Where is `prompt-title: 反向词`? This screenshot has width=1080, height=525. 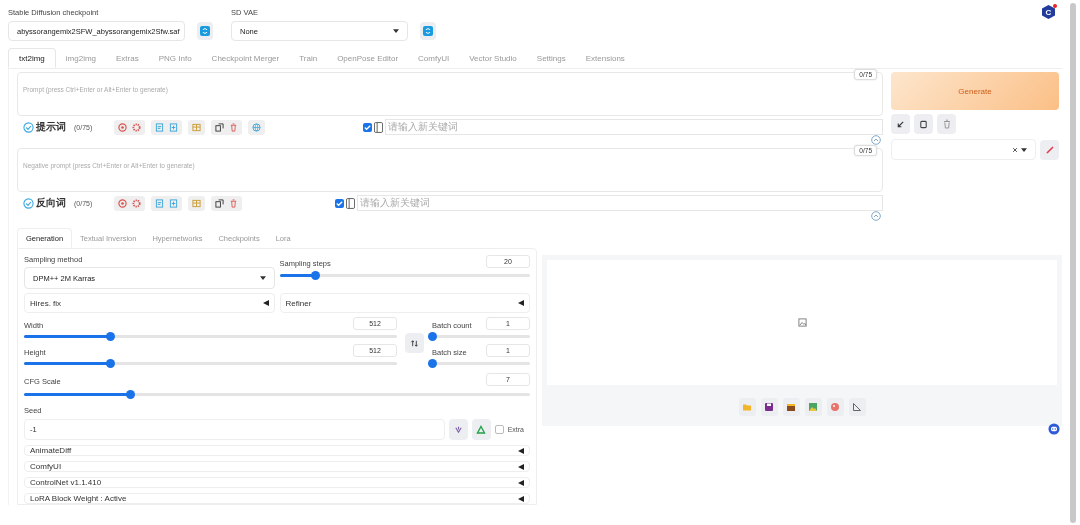
prompt-title: 反向词 is located at coordinates (51, 203).